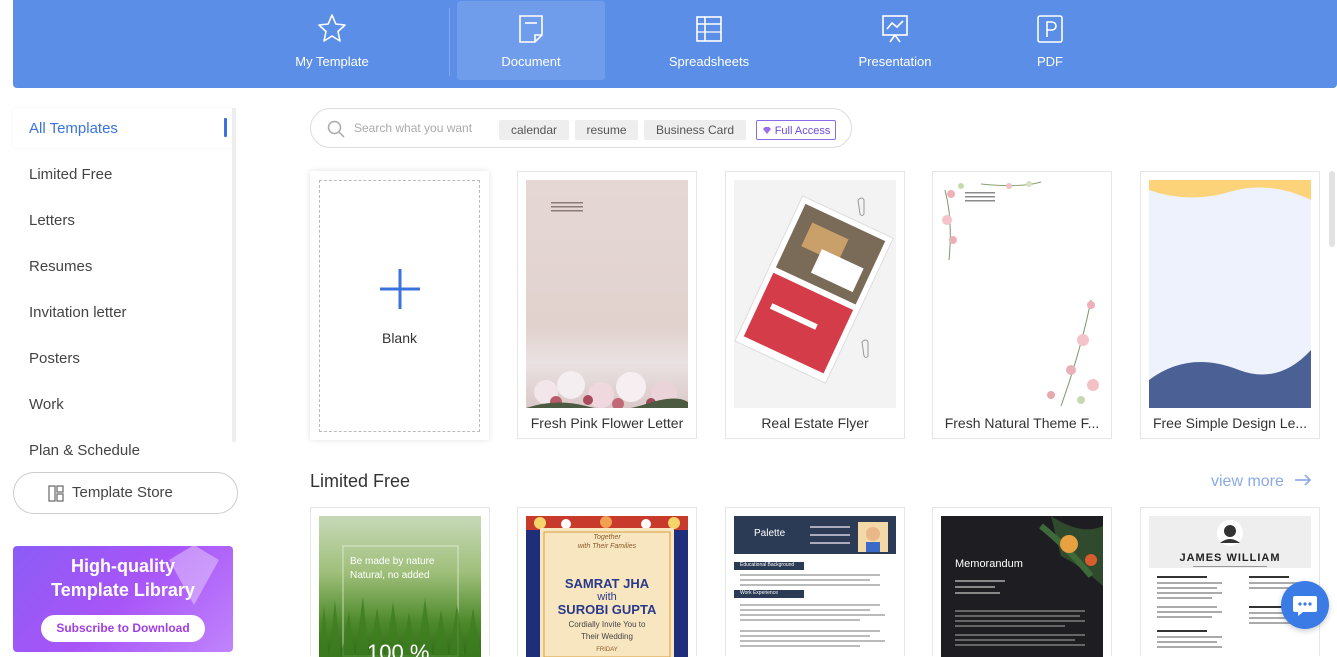 Image resolution: width=1337 pixels, height=657 pixels. Describe the element at coordinates (71, 174) in the screenshot. I see `sidebar-item-label: Limited Free` at that location.